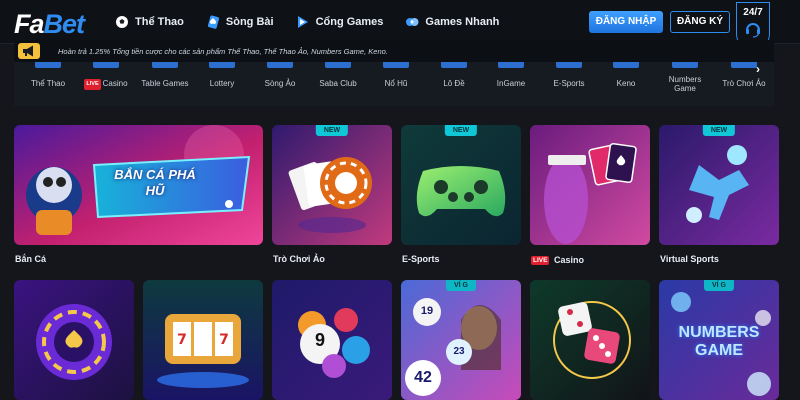 This screenshot has width=800, height=400. I want to click on slot-machine-artwork: 7 7, so click(203, 340).